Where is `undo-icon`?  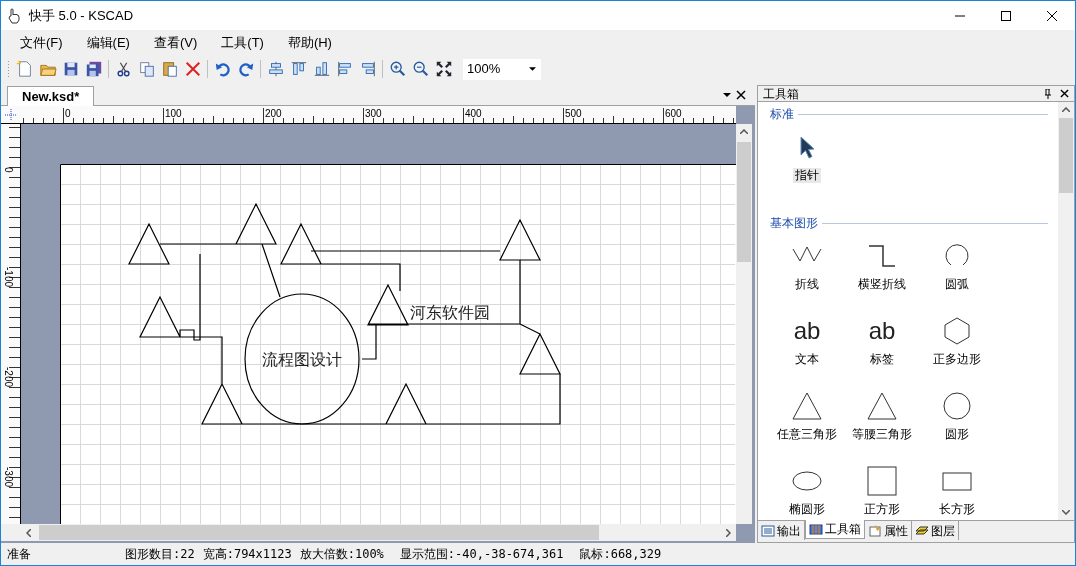
undo-icon is located at coordinates (222, 69).